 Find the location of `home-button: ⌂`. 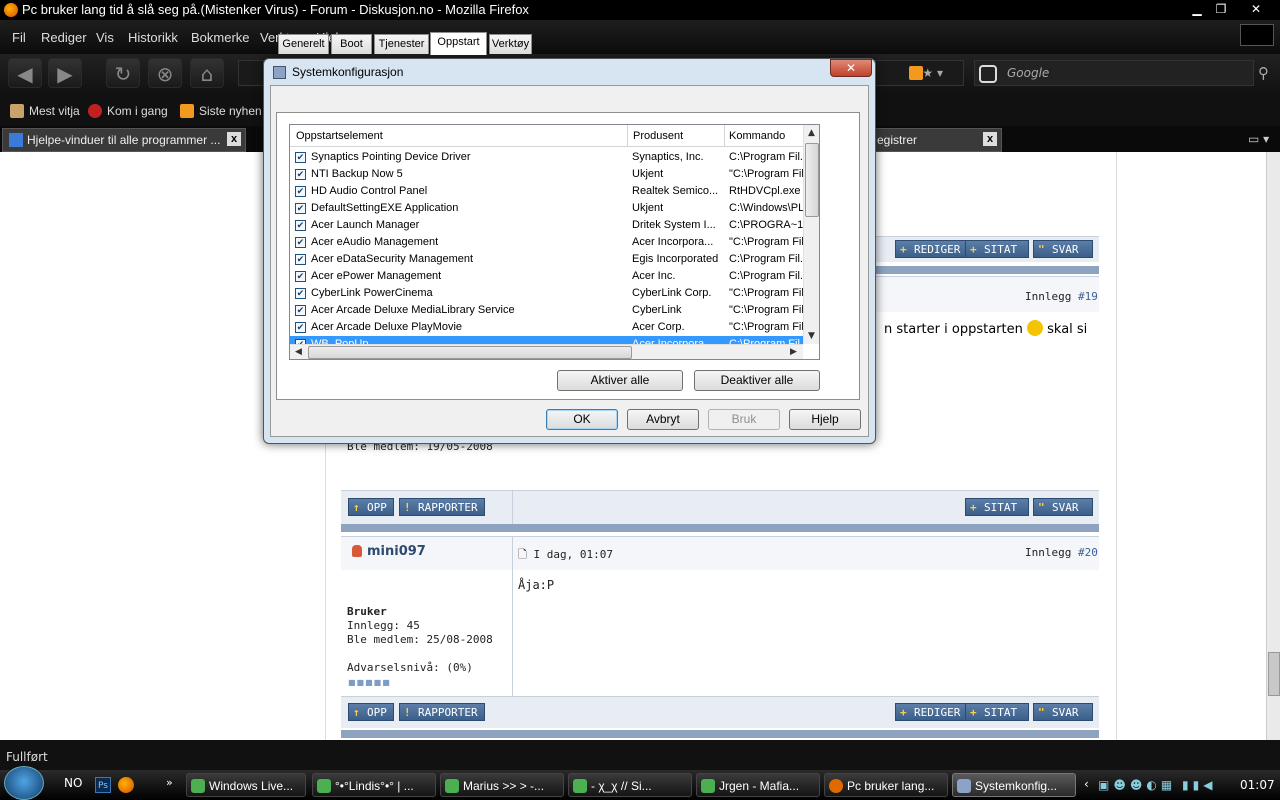

home-button: ⌂ is located at coordinates (207, 73).